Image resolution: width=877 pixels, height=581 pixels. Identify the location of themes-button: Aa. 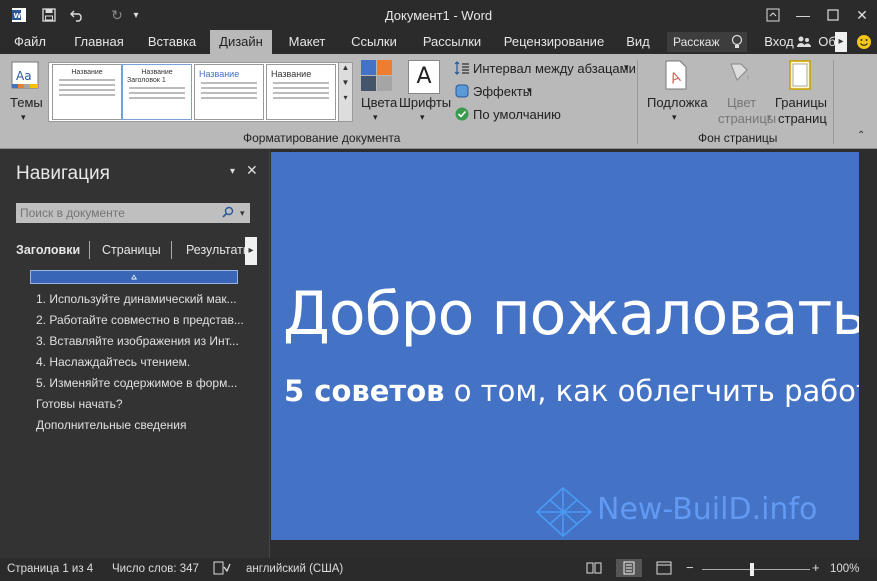
(26, 77).